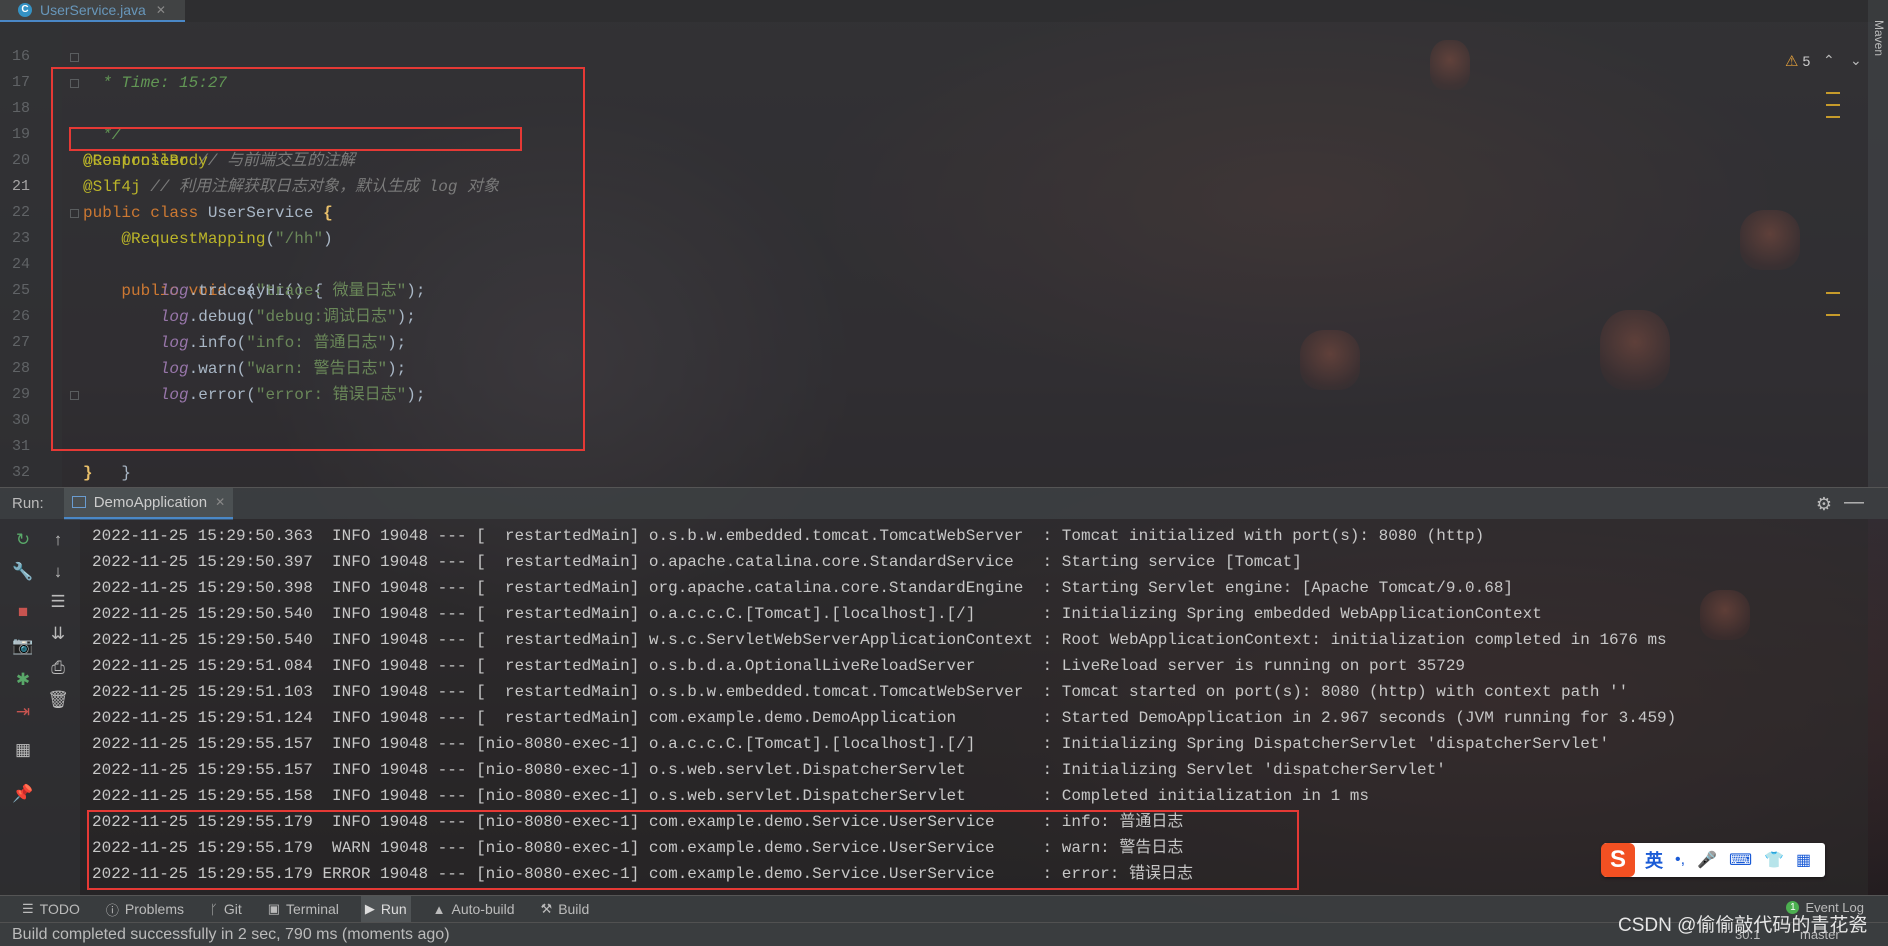  I want to click on grid-icon: ▦, so click(1803, 860).